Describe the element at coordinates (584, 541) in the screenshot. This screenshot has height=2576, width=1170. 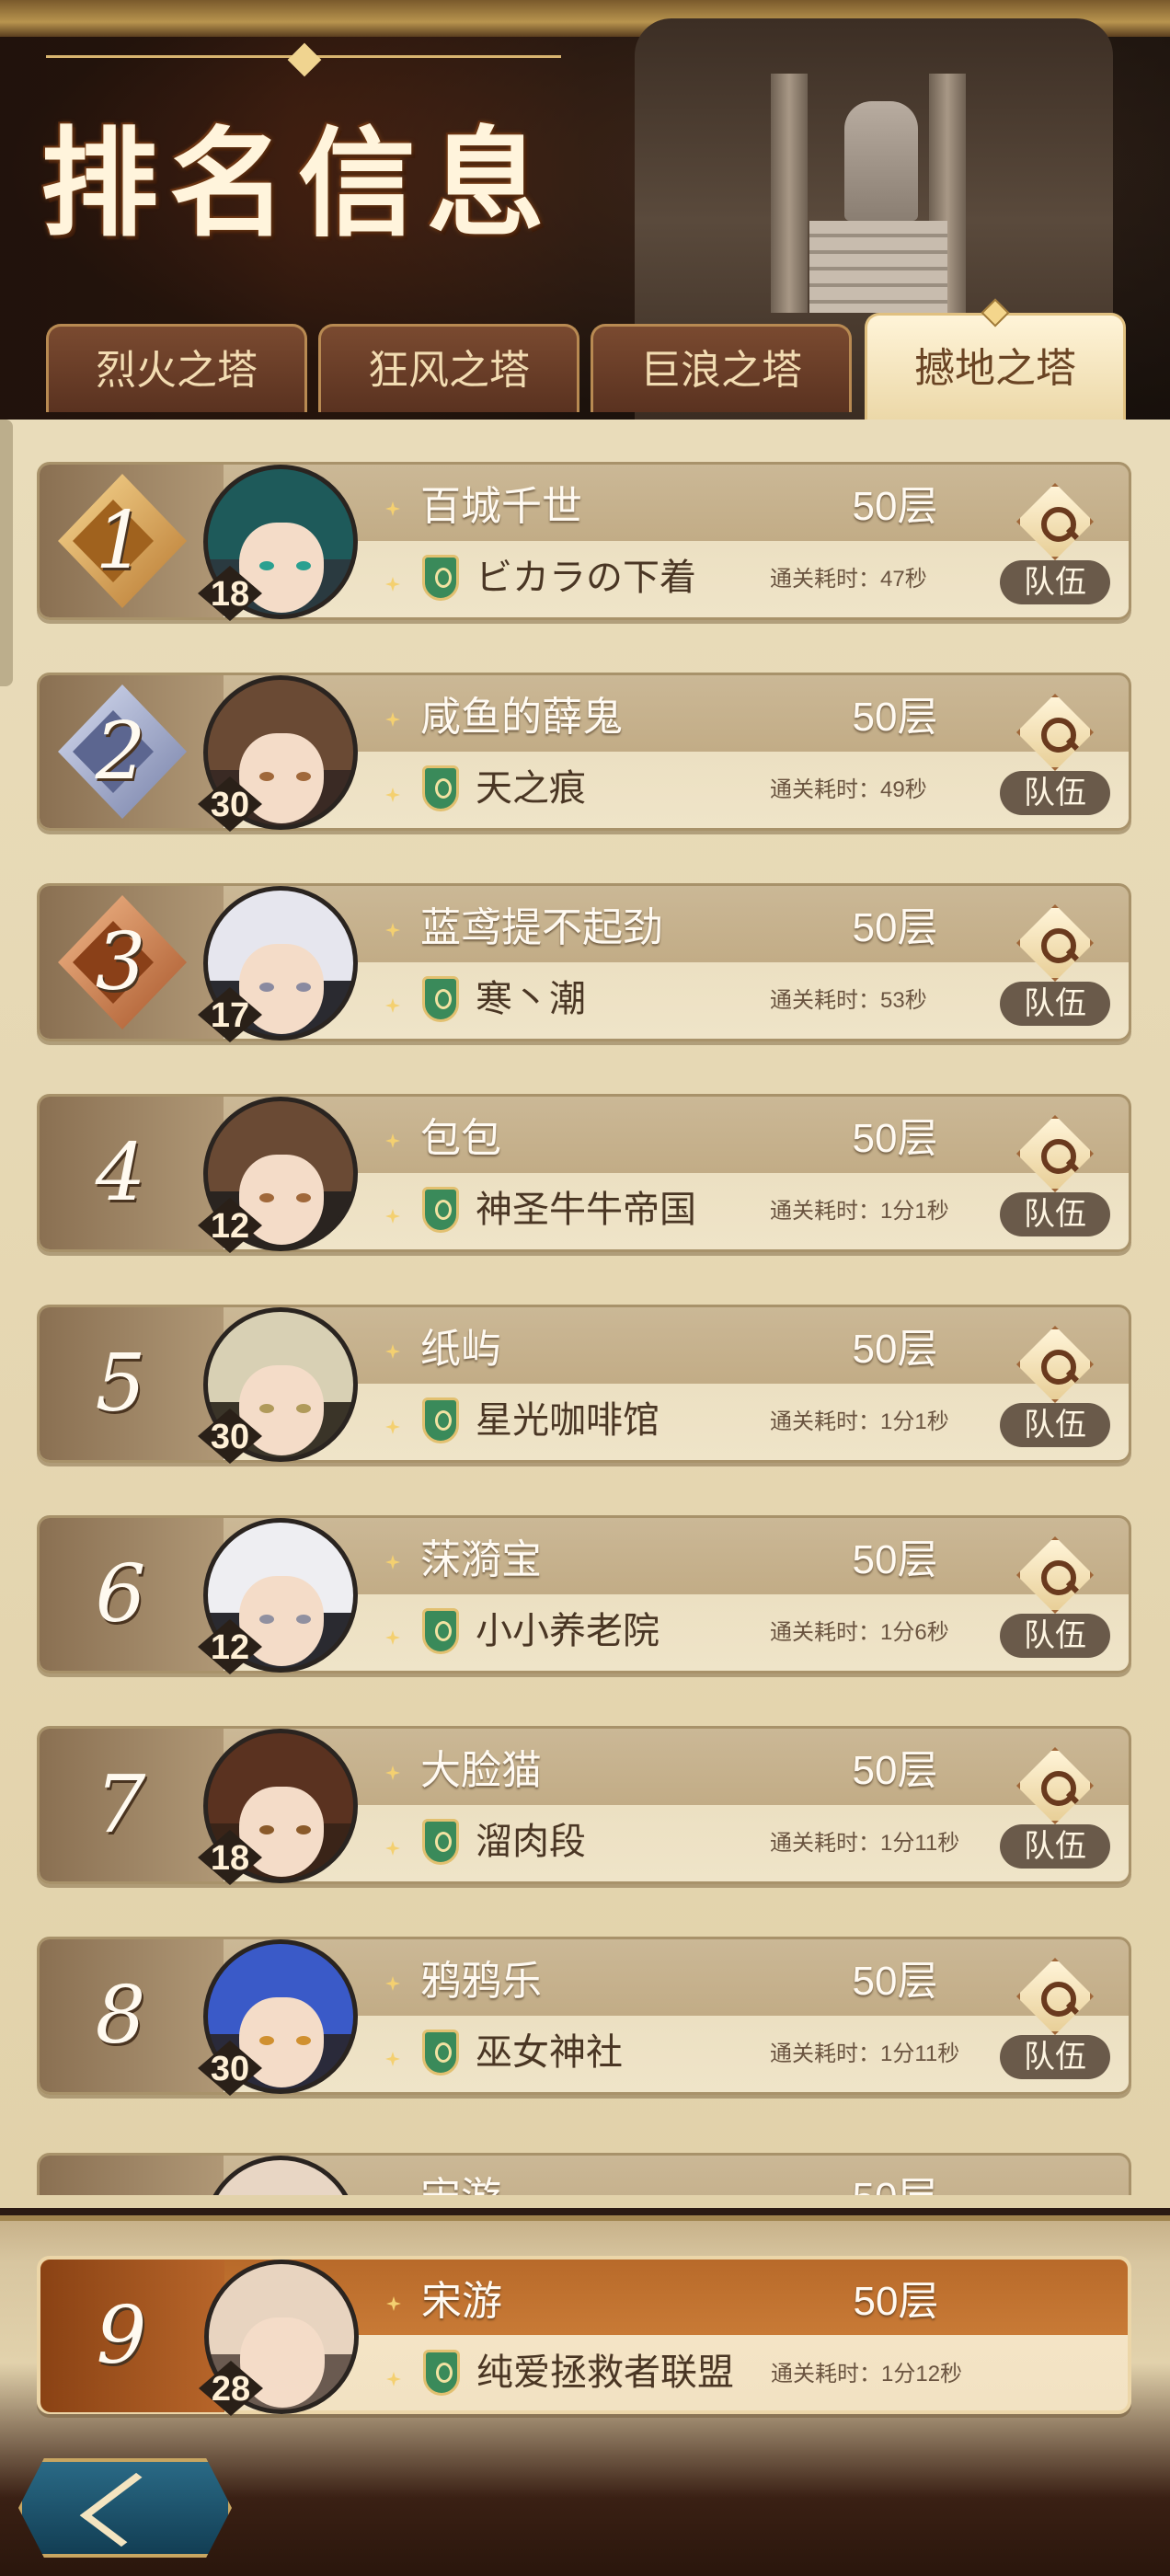
I see `table-row: 1 18 百城千世 50层 ビカラの下着 通关耗时：47秒 队伍` at that location.